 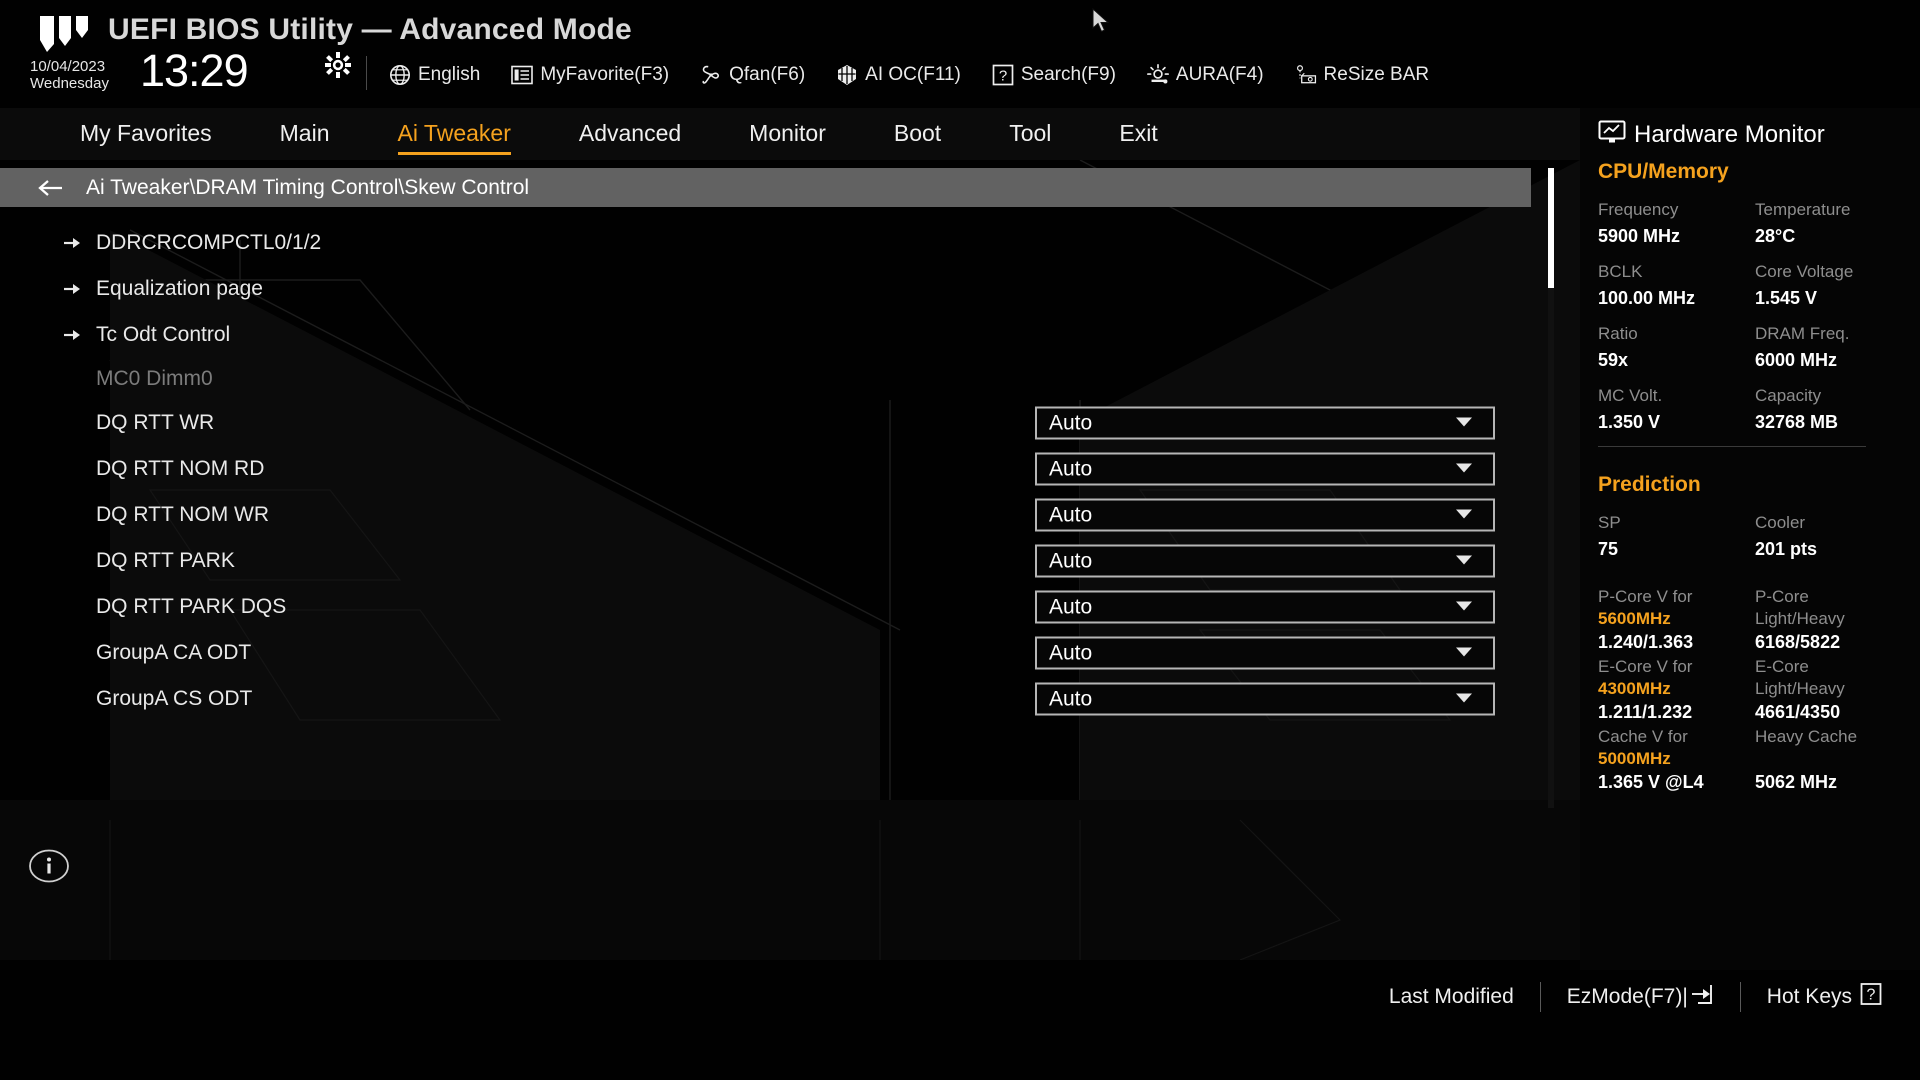 What do you see at coordinates (1634, 618) in the screenshot?
I see `prediction-freq: 5600MHz` at bounding box center [1634, 618].